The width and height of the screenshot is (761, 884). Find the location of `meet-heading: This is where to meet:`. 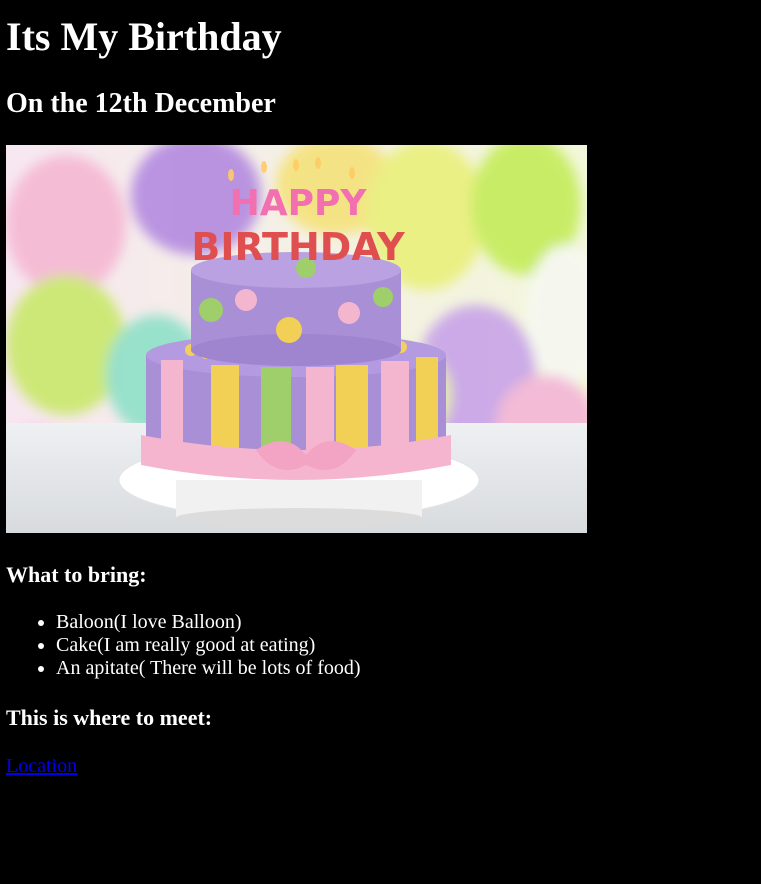

meet-heading: This is where to meet: is located at coordinates (109, 717).